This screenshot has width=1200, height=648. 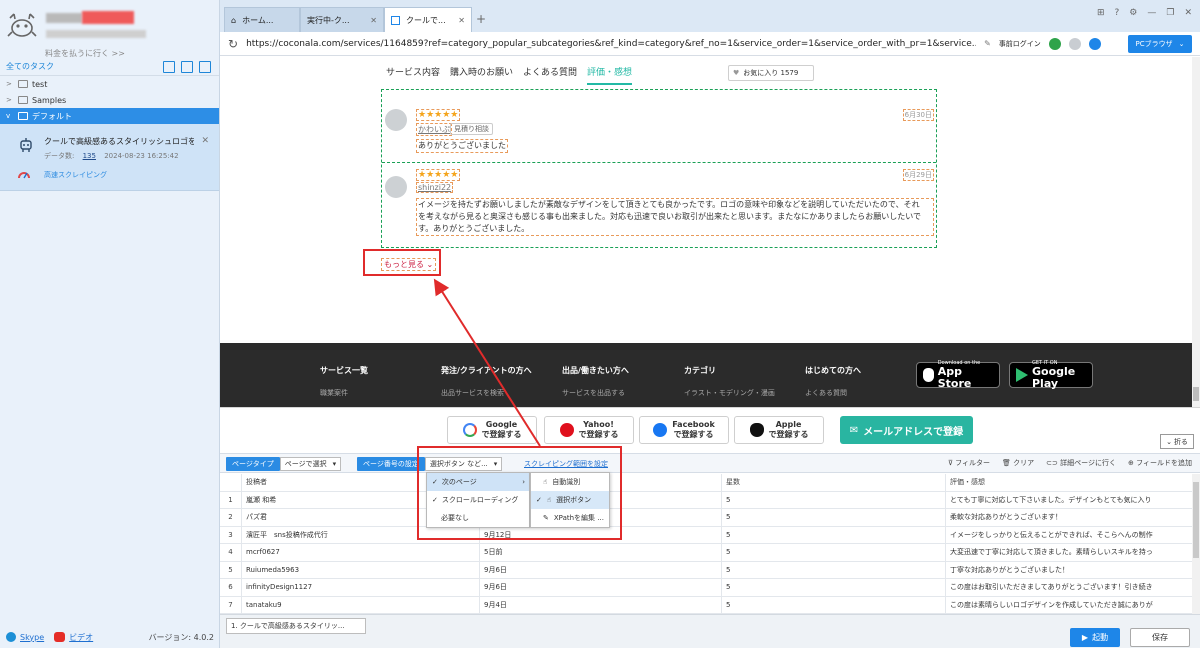 I want to click on folder-default: v デフォルト, so click(x=109, y=116).